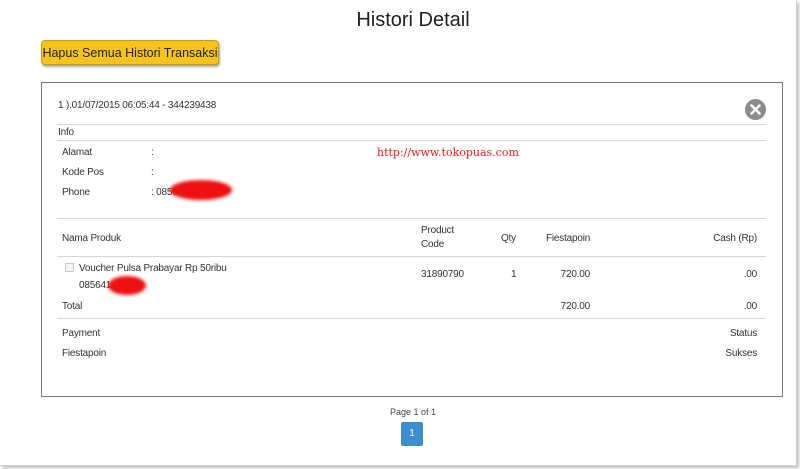 The width and height of the screenshot is (800, 469). What do you see at coordinates (568, 238) in the screenshot?
I see `col-header-fiestapoin: Fiestapoin` at bounding box center [568, 238].